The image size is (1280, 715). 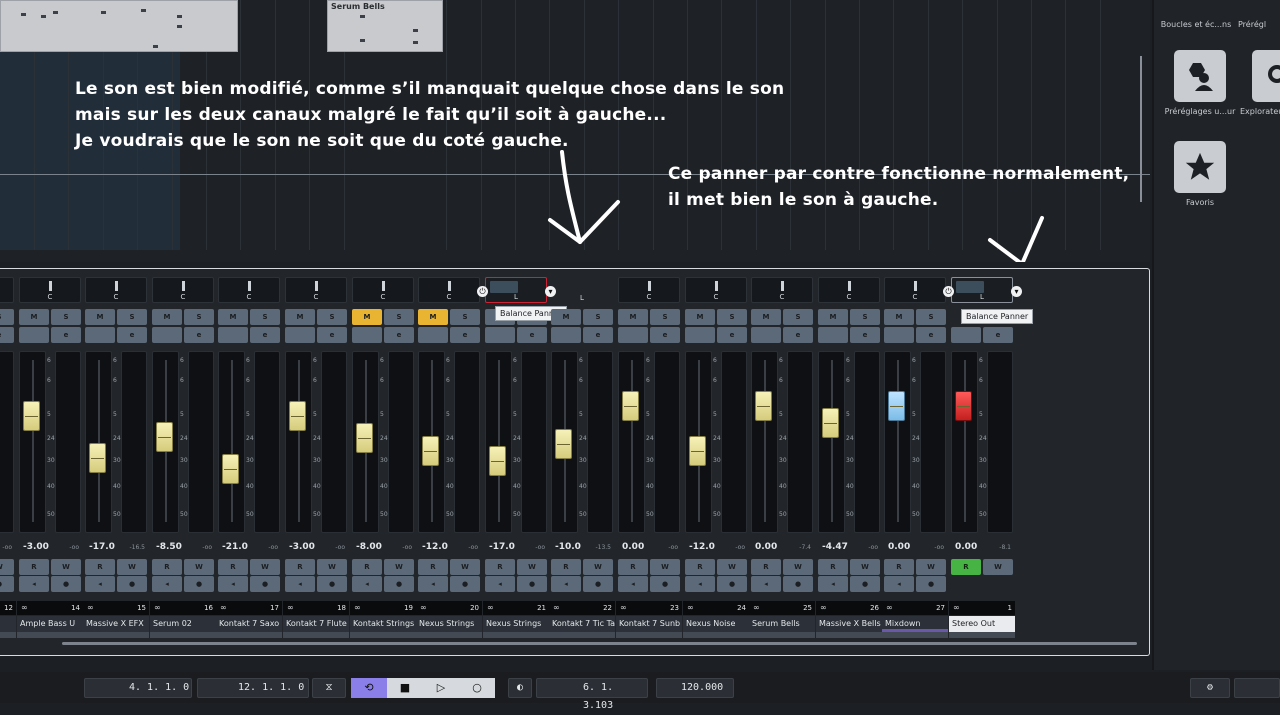 What do you see at coordinates (849, 548) in the screenshot?
I see `volume-readout: -4.47 -oo` at bounding box center [849, 548].